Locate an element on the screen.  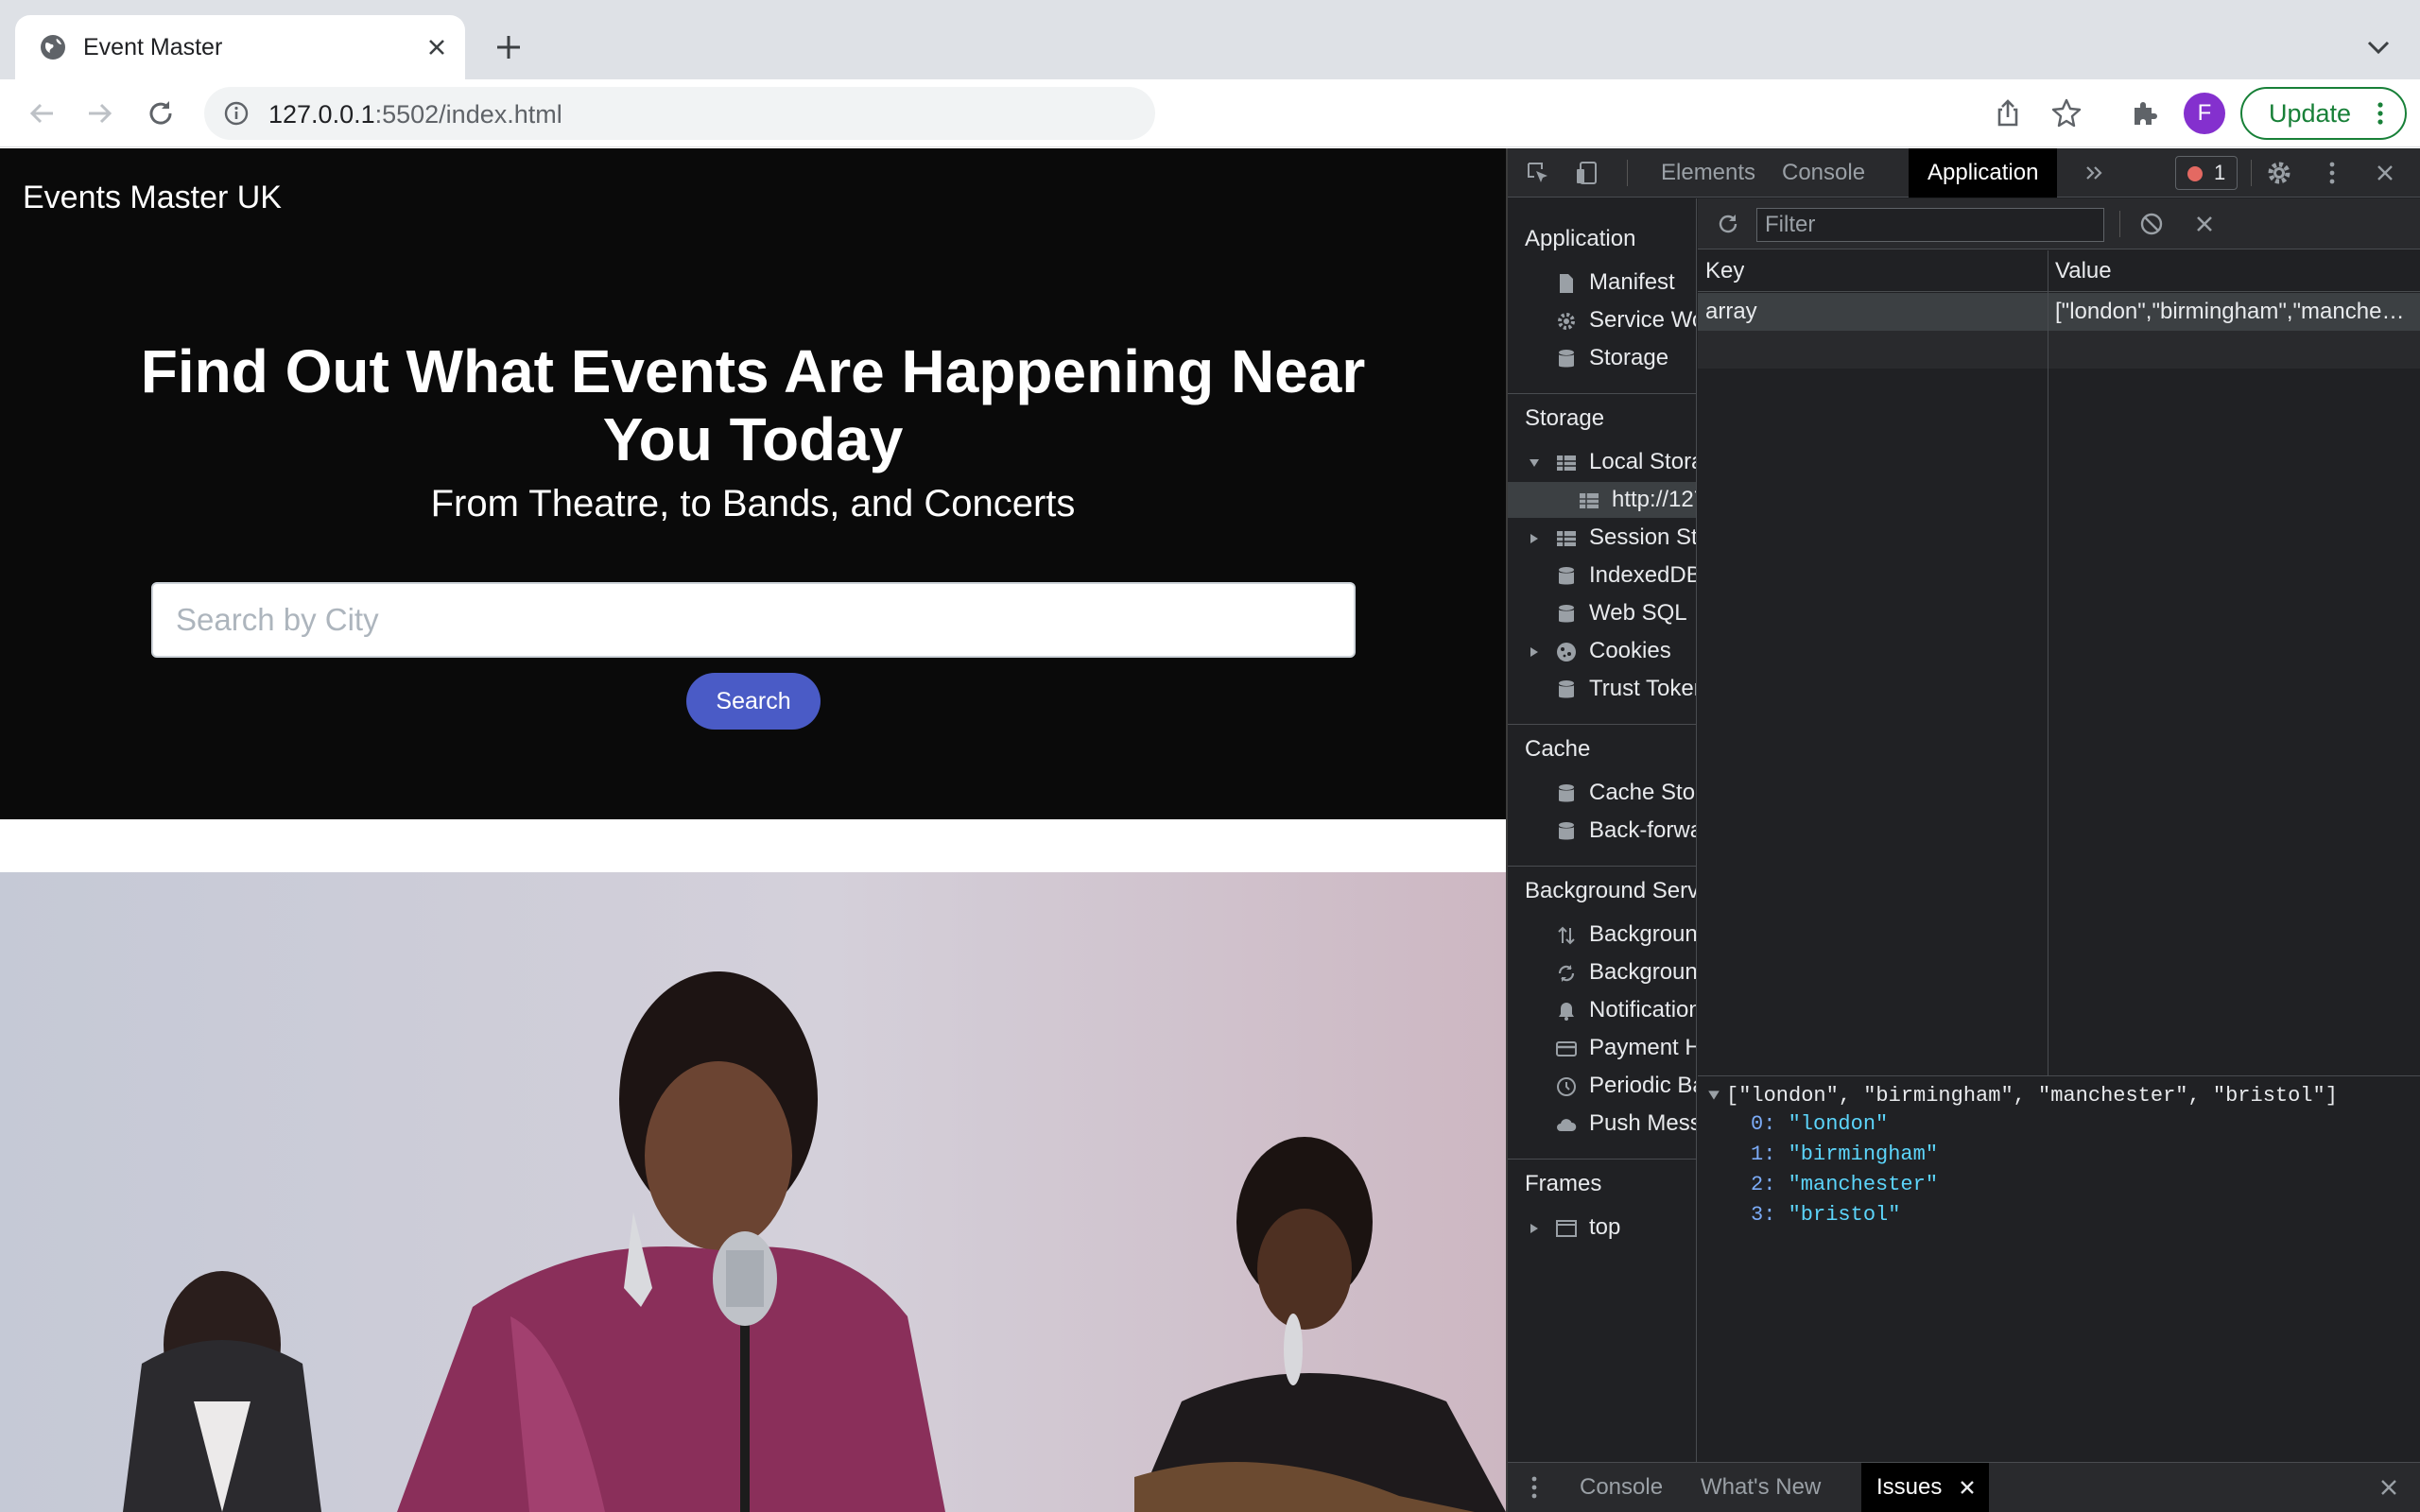
sidebar-item-label: Manifest is located at coordinates (1632, 282).